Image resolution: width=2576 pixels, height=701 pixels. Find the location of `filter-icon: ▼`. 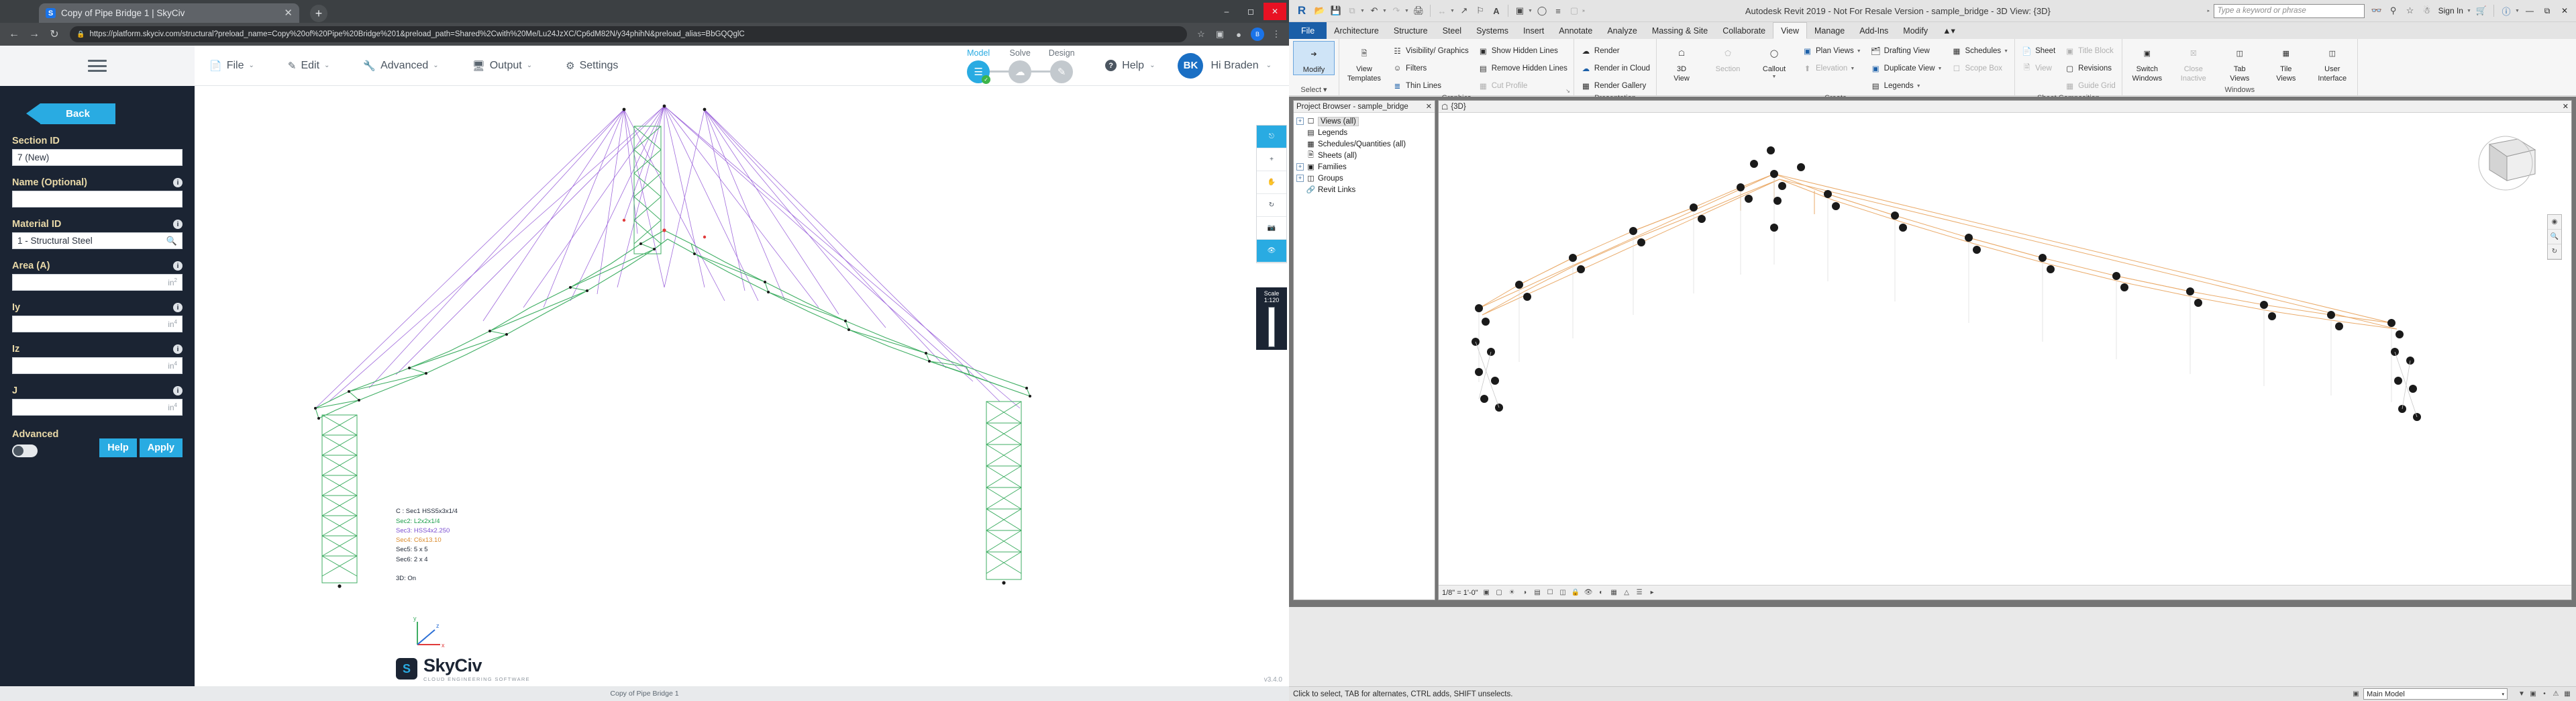

filter-icon: ▼ is located at coordinates (2521, 694).